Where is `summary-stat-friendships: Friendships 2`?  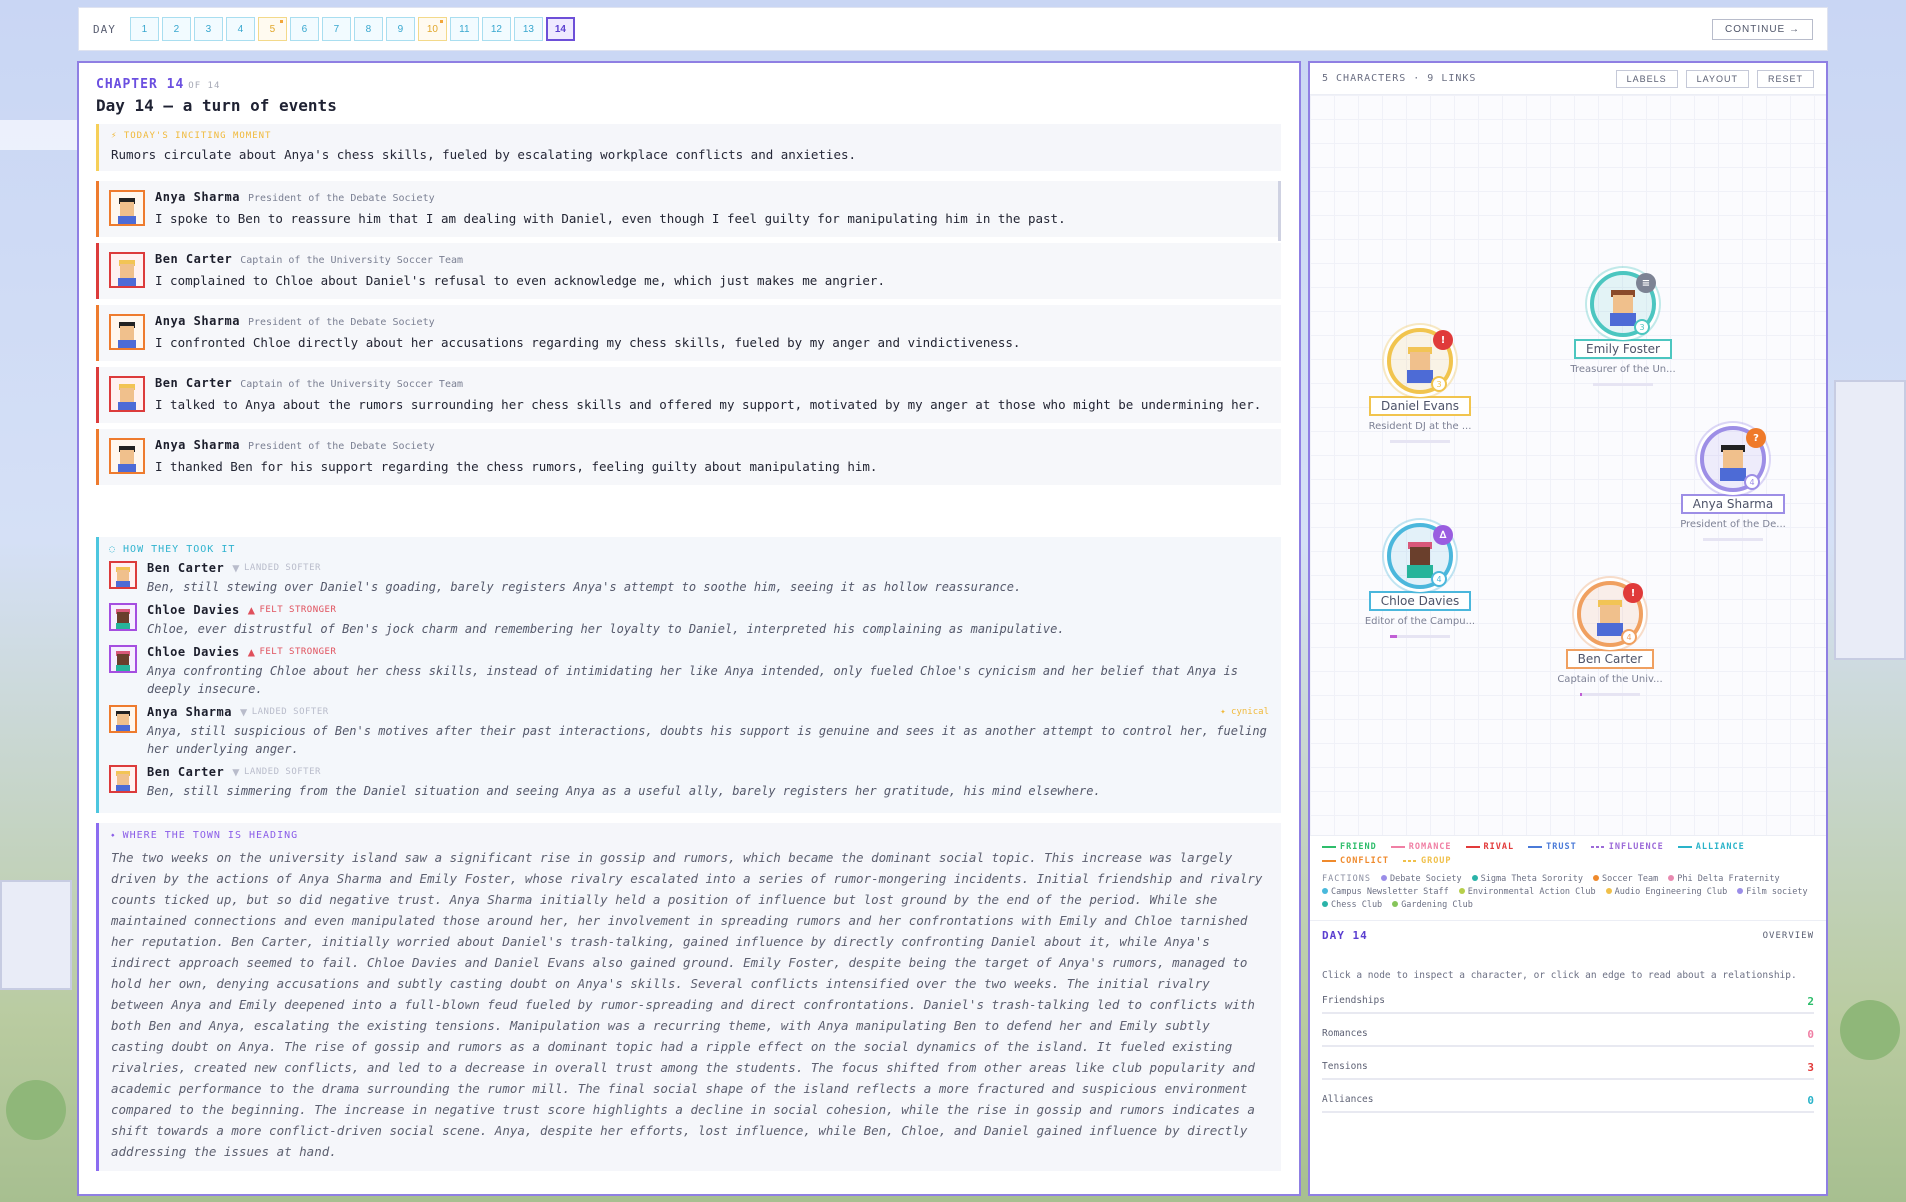
summary-stat-friendships: Friendships 2 is located at coordinates (1568, 1001).